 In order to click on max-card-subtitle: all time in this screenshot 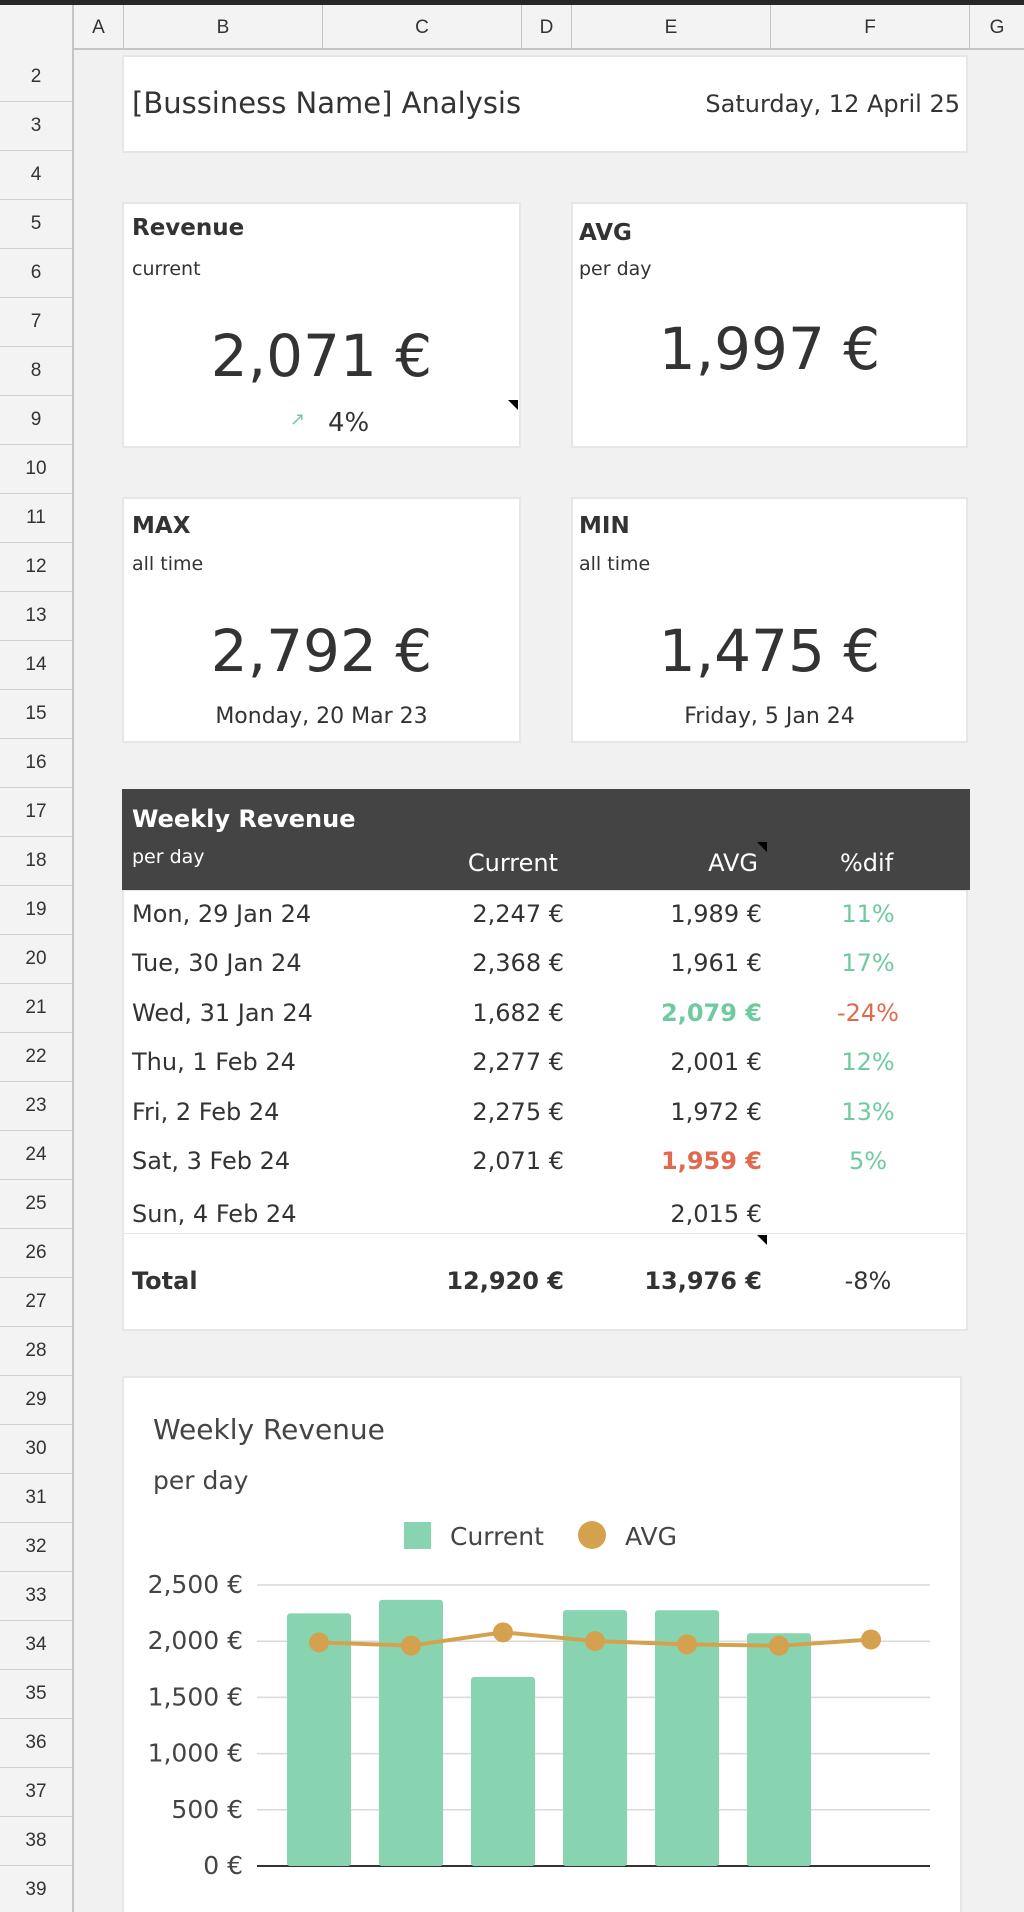, I will do `click(168, 564)`.